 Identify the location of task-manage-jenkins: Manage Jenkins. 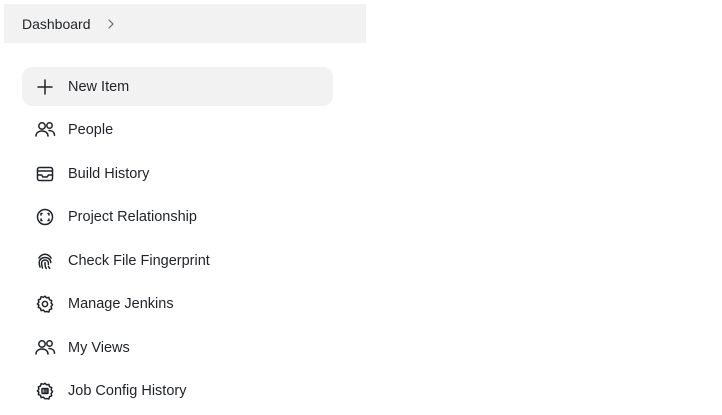
(177, 304).